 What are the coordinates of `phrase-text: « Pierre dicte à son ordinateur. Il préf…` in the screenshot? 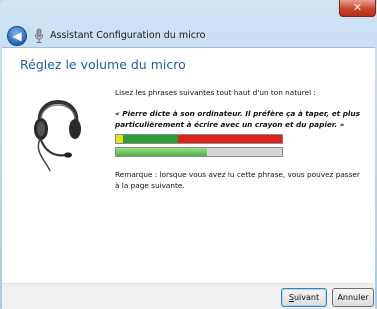 It's located at (237, 119).